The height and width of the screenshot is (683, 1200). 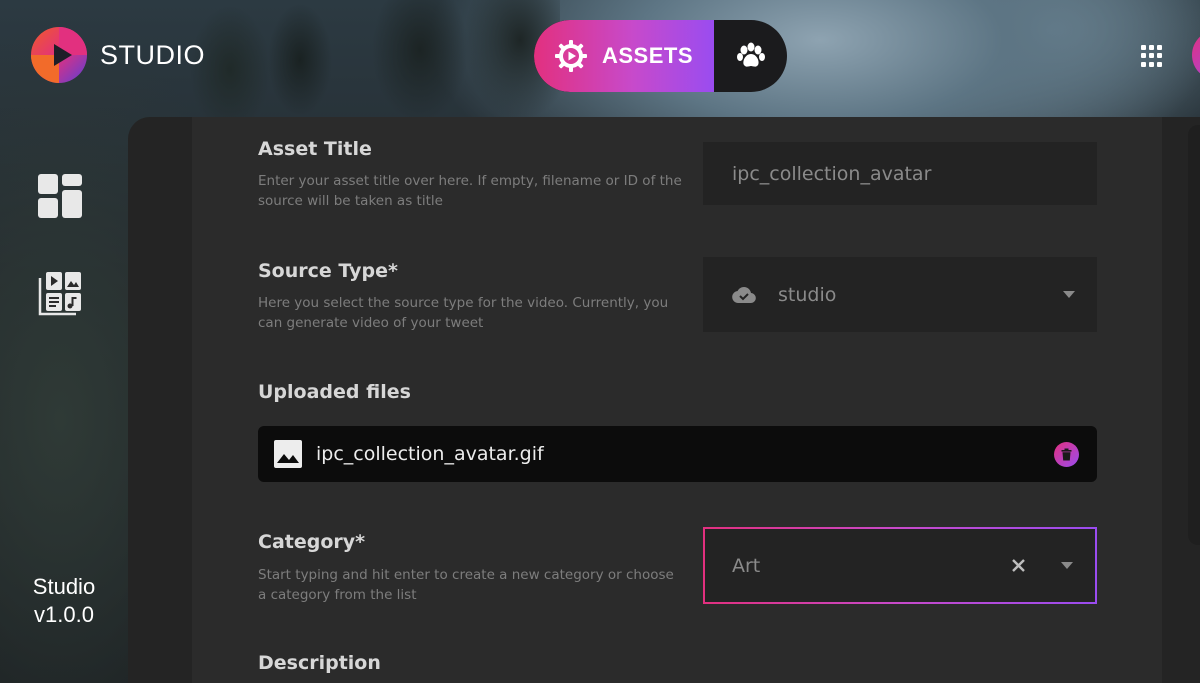 I want to click on uploaded-files-label: Uploaded files, so click(x=334, y=392).